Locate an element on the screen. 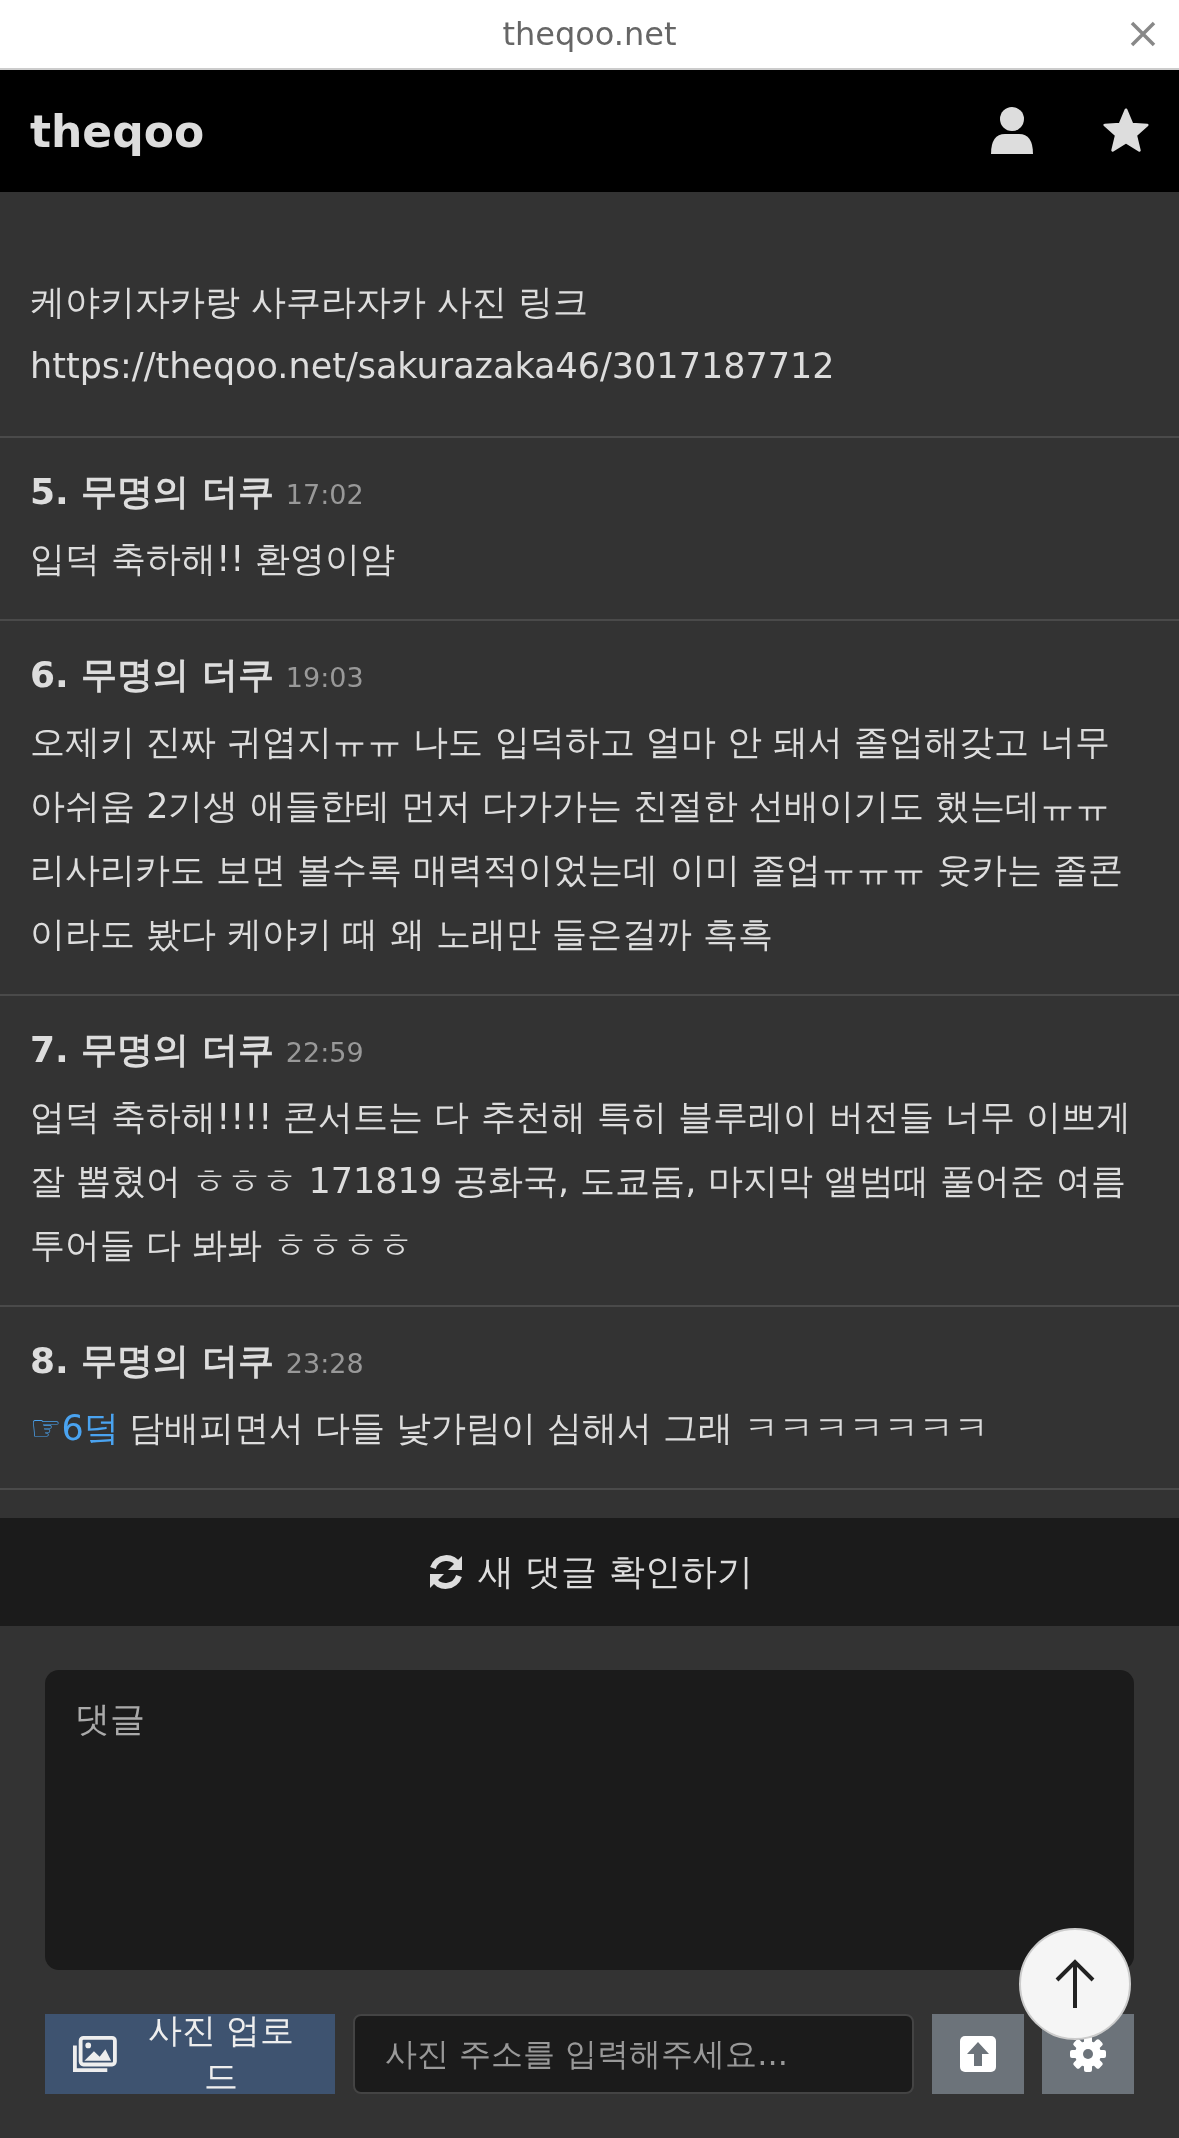 The width and height of the screenshot is (1179, 2138). comment-time: 17:02 is located at coordinates (324, 494).